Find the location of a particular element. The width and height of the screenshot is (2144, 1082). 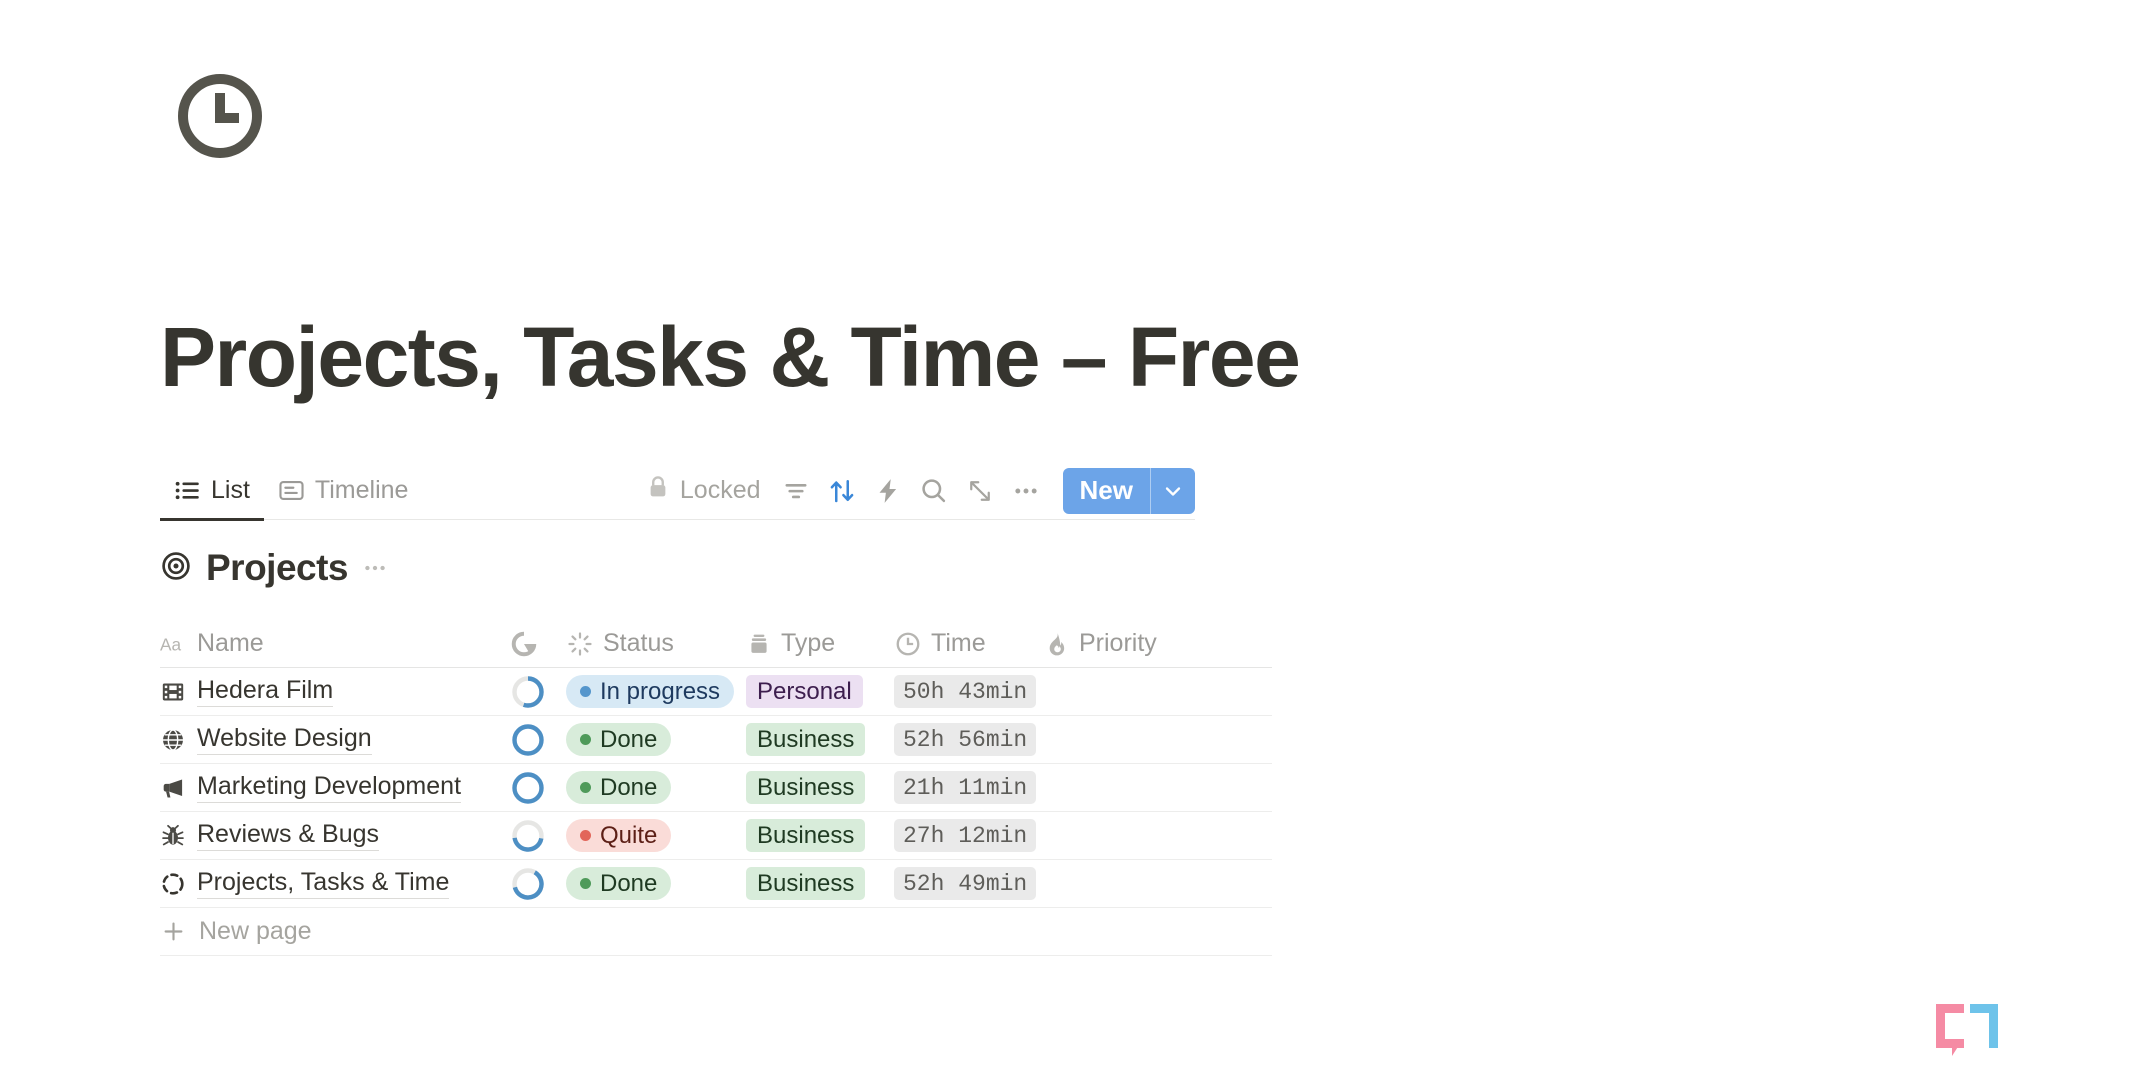

time-value: 50h 43min is located at coordinates (965, 691).